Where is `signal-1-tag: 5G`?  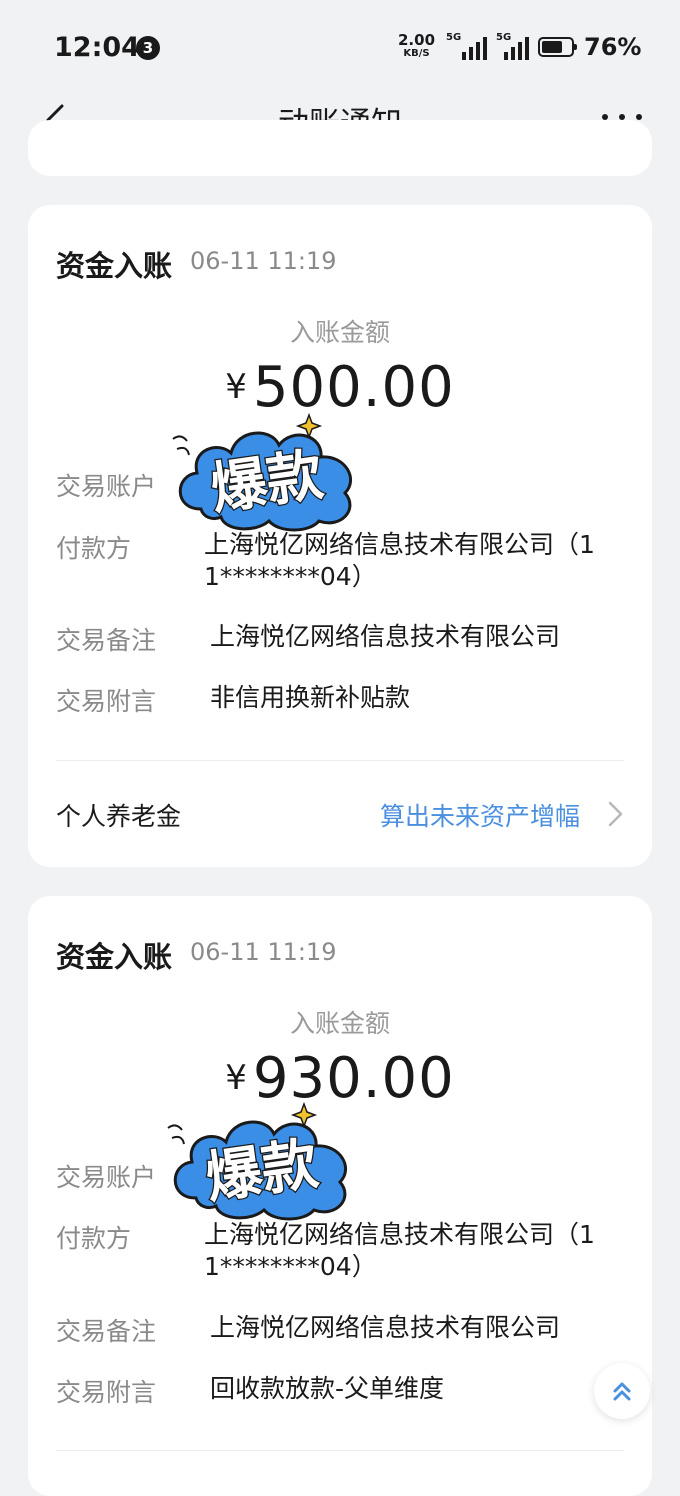 signal-1-tag: 5G is located at coordinates (454, 37).